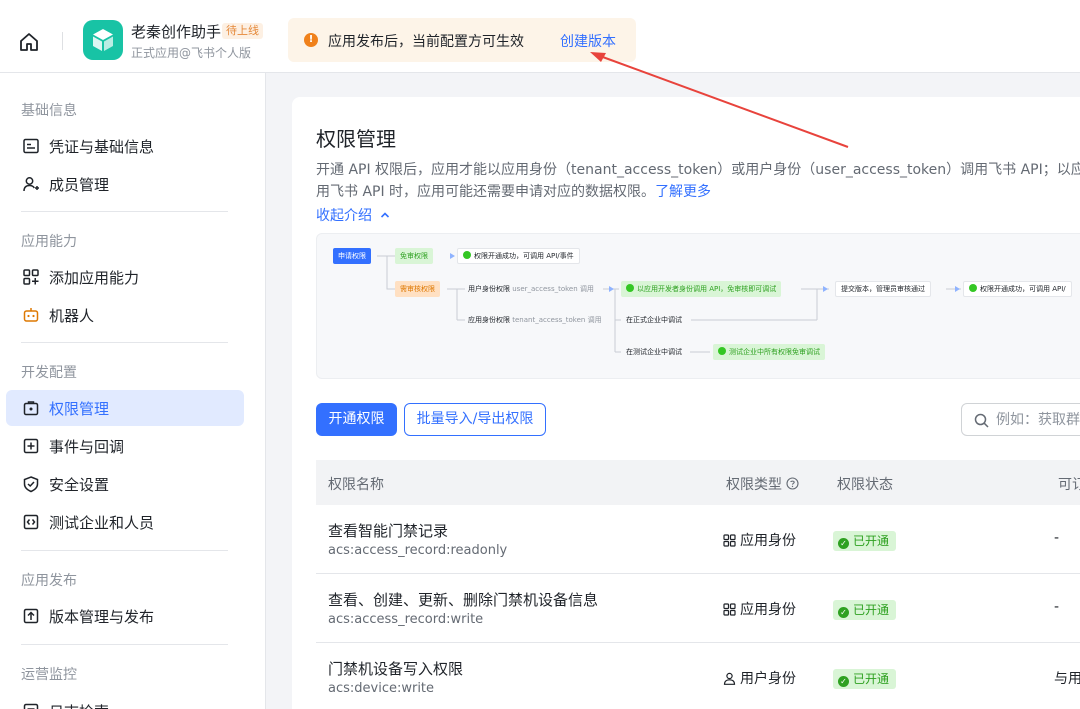 The width and height of the screenshot is (1080, 709). I want to click on flow-text: 测试企业中所有权限免审调试, so click(774, 352).